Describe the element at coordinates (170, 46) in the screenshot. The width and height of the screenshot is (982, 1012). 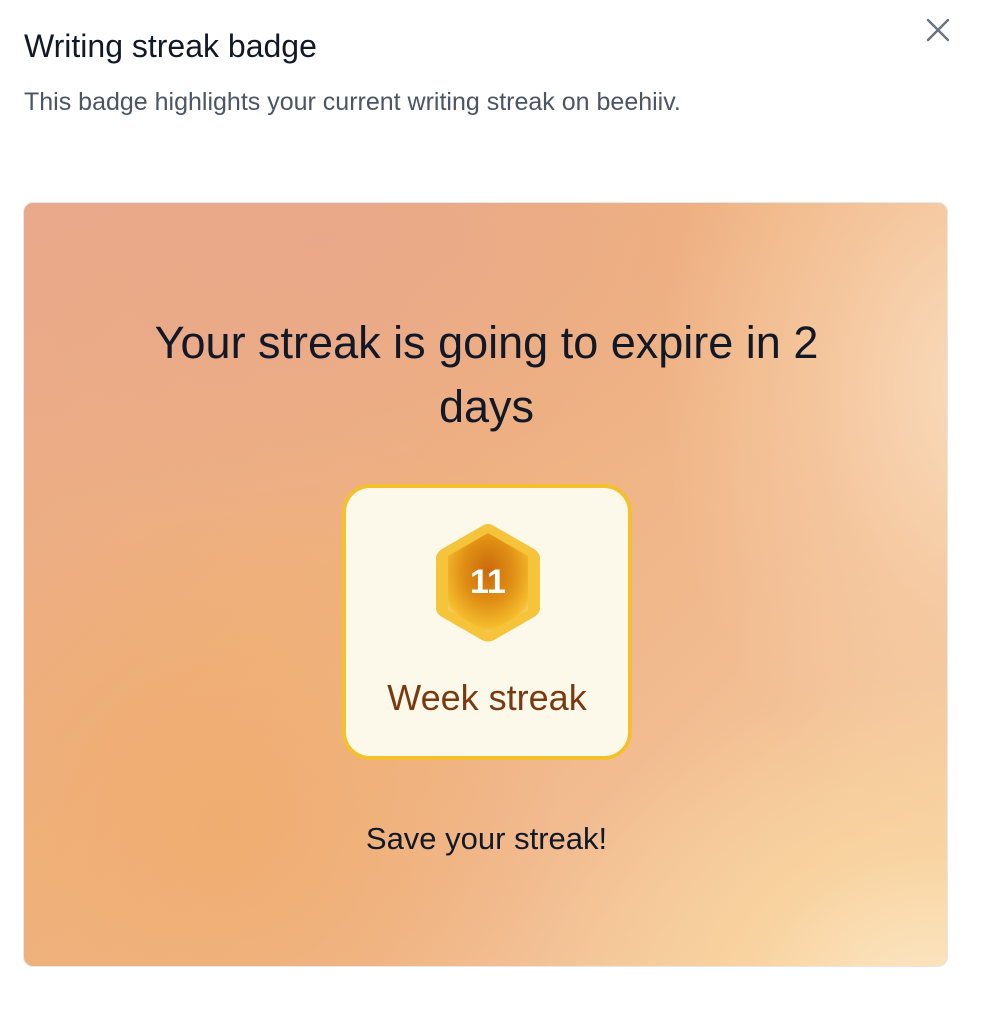
I see `dialog-title: Writing streak badge` at that location.